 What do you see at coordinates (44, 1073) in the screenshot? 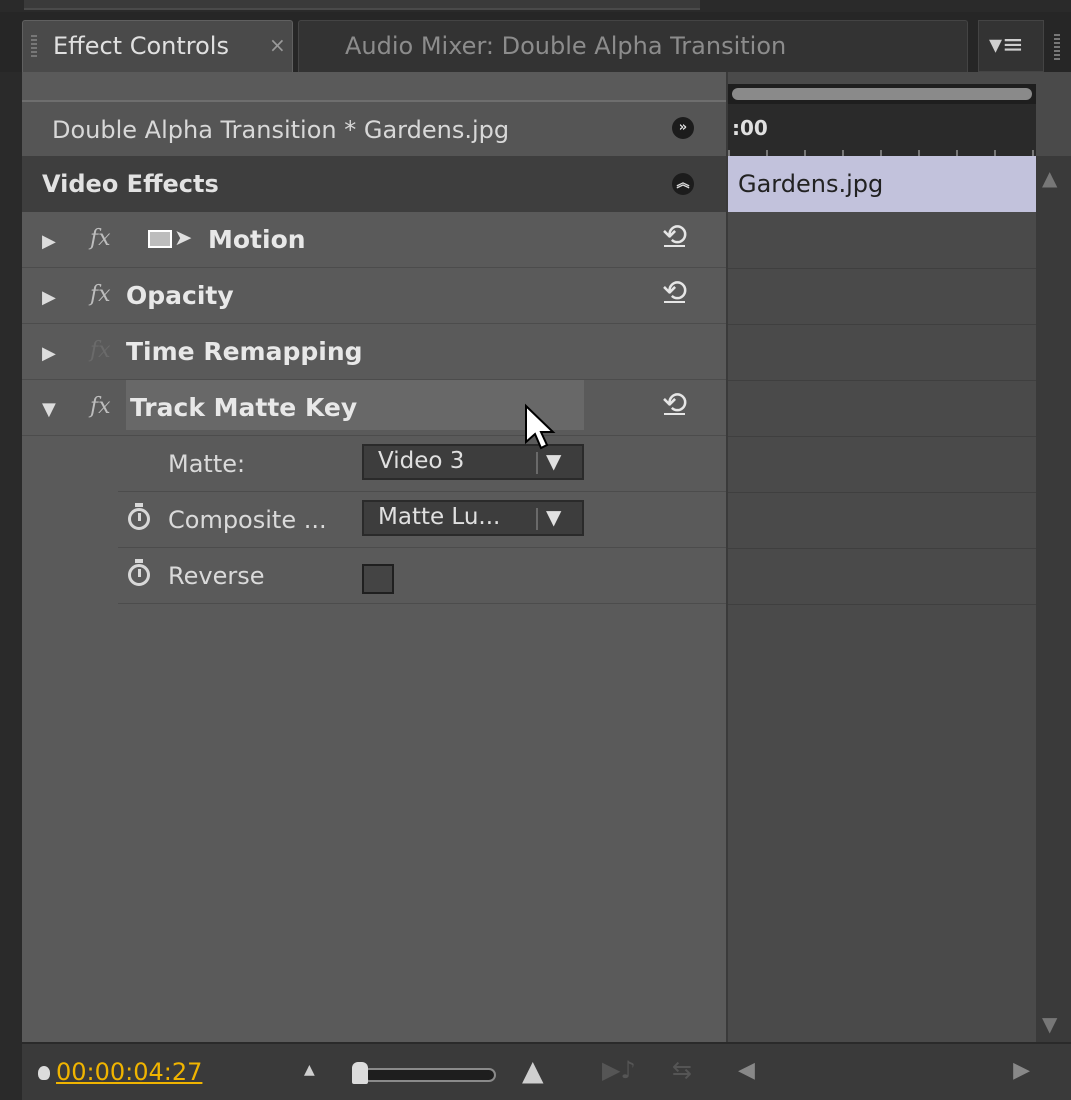
I see `playhead-icon` at bounding box center [44, 1073].